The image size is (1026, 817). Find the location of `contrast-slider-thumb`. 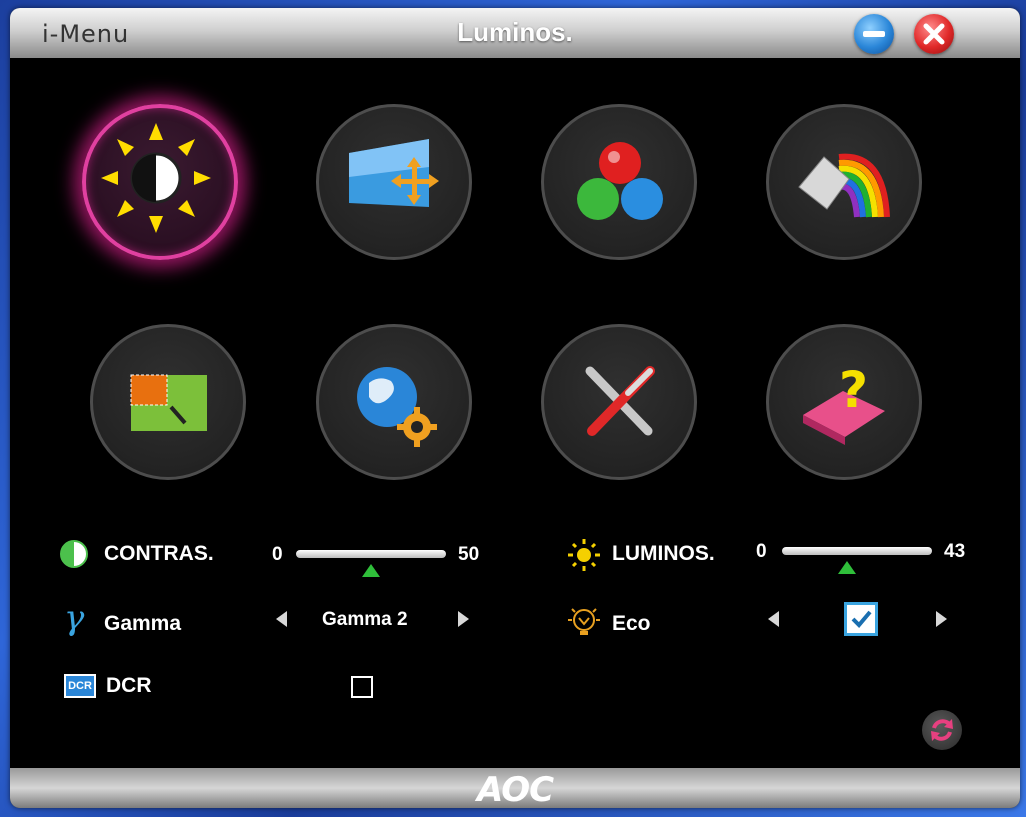

contrast-slider-thumb is located at coordinates (371, 570).